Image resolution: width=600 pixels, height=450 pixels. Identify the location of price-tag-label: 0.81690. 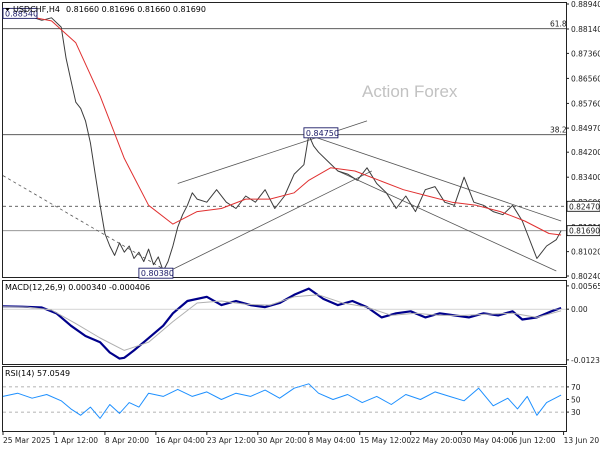
(584, 231).